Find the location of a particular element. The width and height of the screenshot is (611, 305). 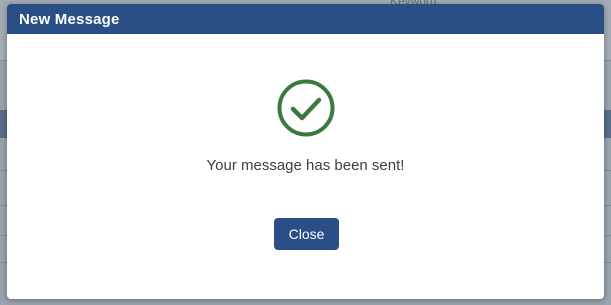

success-message: Your message has been sent! is located at coordinates (305, 165).